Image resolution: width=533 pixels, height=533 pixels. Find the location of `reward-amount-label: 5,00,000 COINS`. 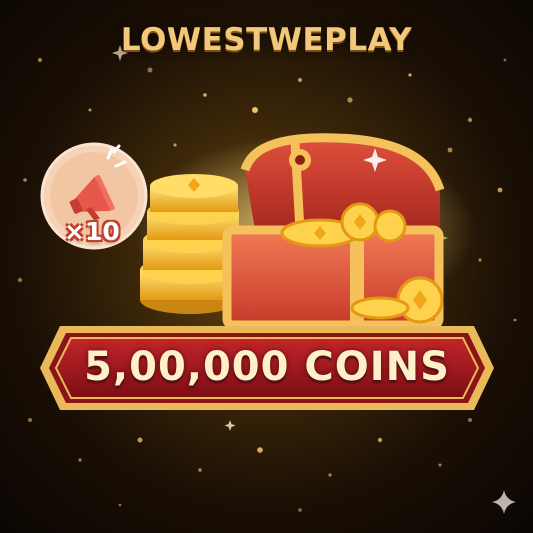

reward-amount-label: 5,00,000 COINS is located at coordinates (267, 367).